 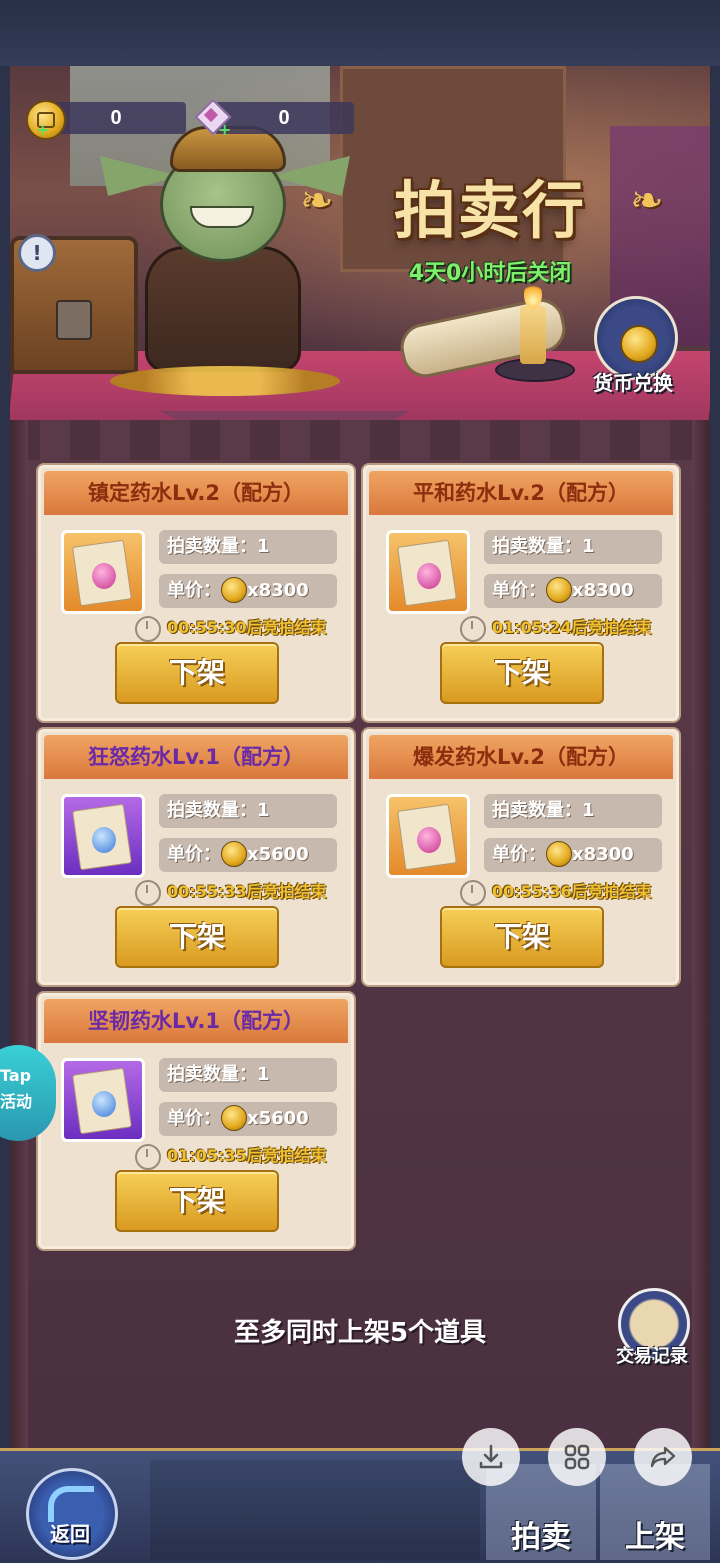 I want to click on grid-icon, so click(x=577, y=1457).